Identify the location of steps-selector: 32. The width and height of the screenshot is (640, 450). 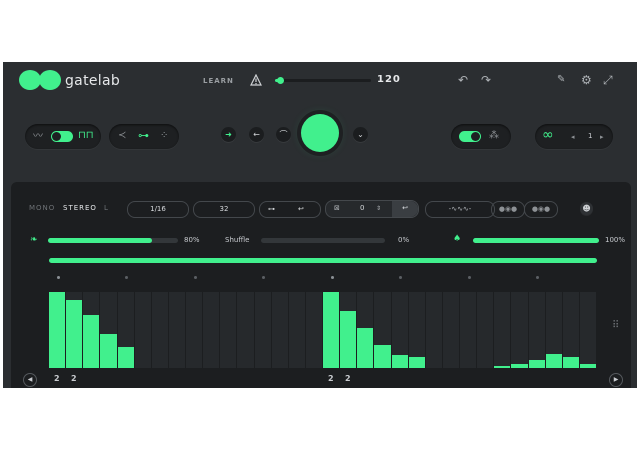
(224, 209).